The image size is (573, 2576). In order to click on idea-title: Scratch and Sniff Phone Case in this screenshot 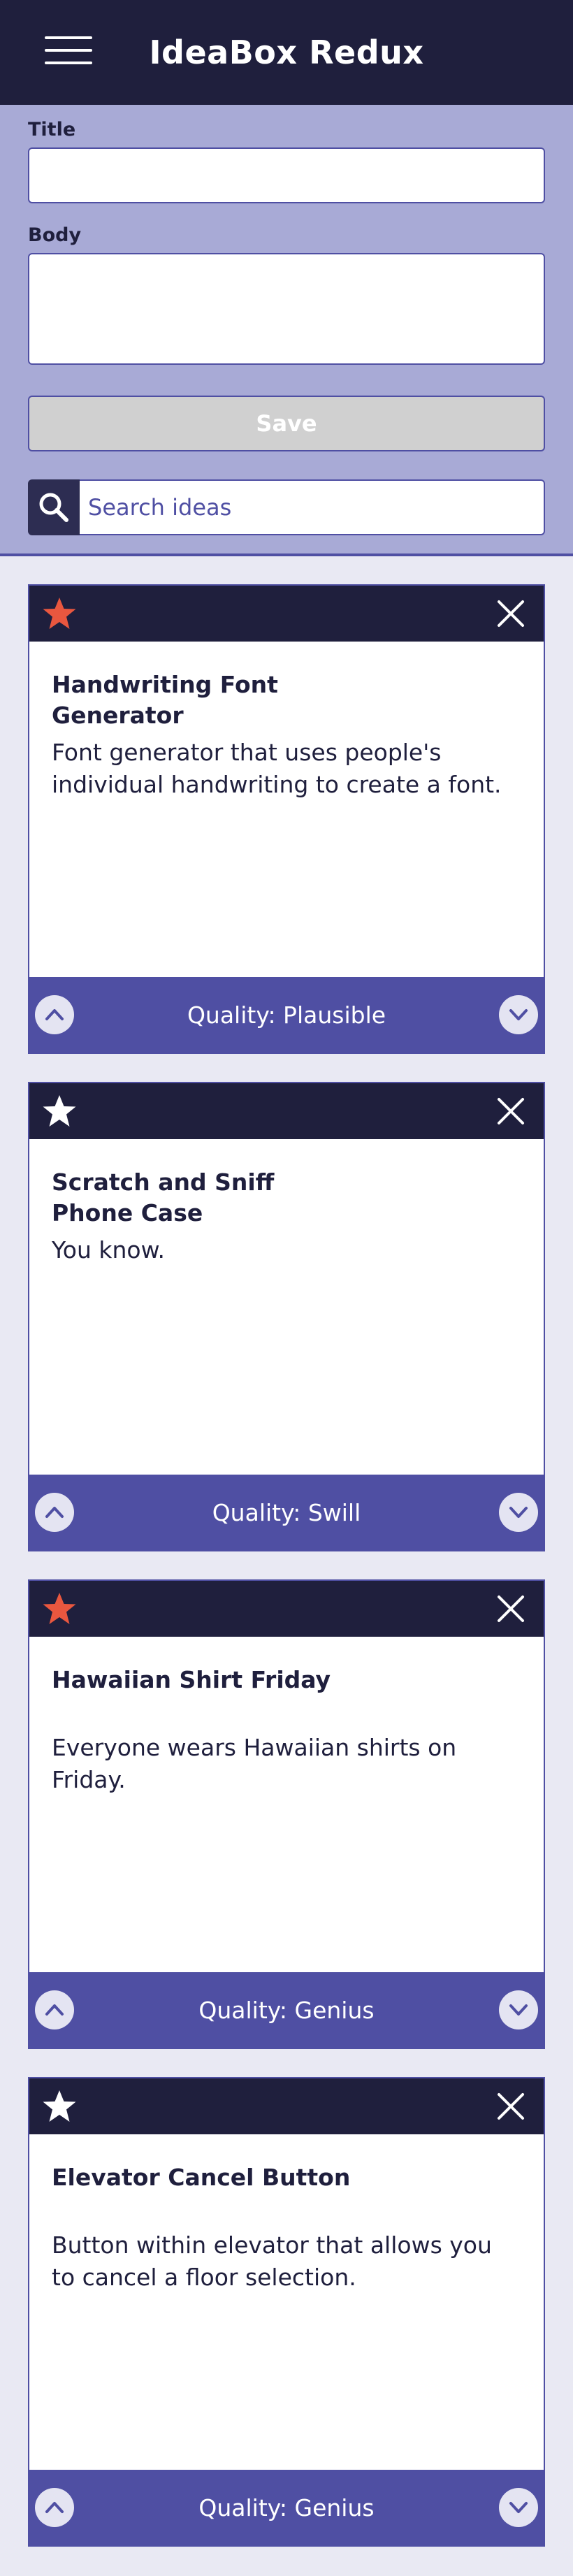, I will do `click(205, 1201)`.